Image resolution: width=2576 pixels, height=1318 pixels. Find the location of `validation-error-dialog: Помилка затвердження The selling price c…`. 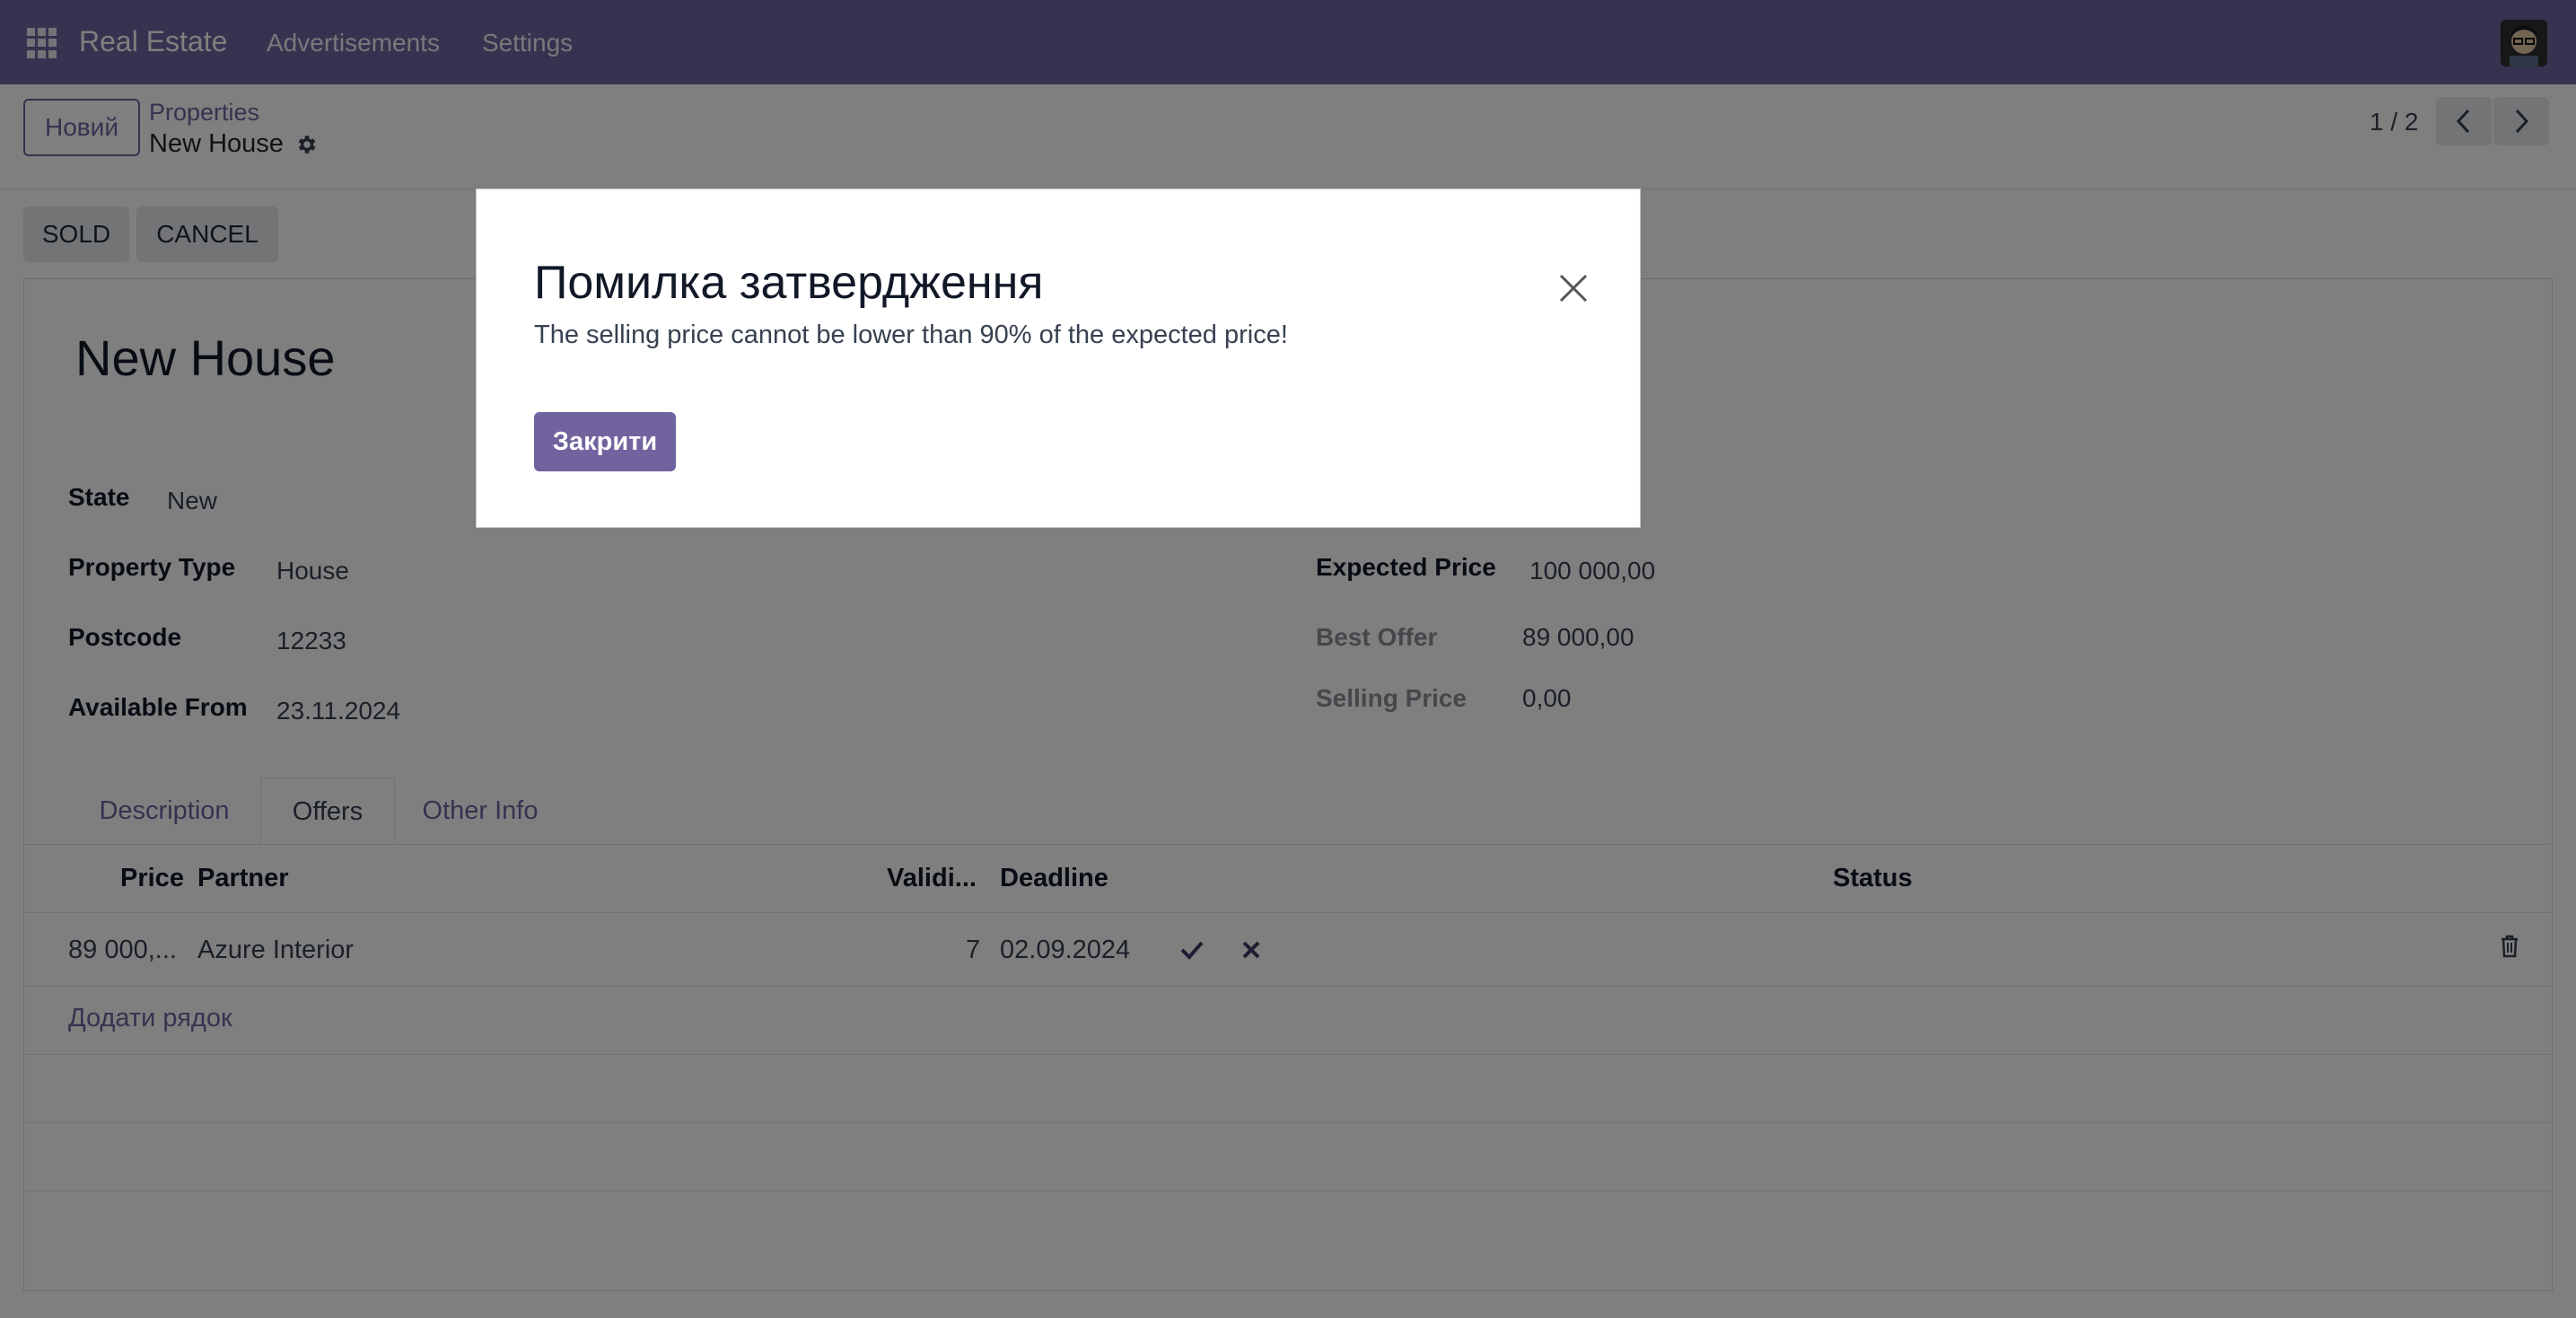

validation-error-dialog: Помилка затвердження The selling price c… is located at coordinates (1058, 358).